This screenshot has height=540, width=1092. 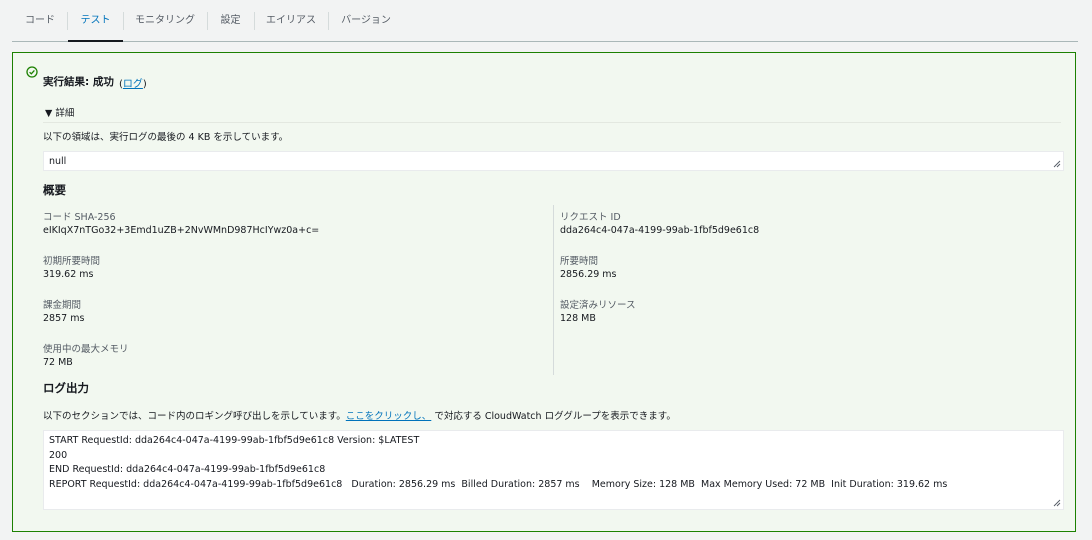 What do you see at coordinates (553, 290) in the screenshot?
I see `column-divider` at bounding box center [553, 290].